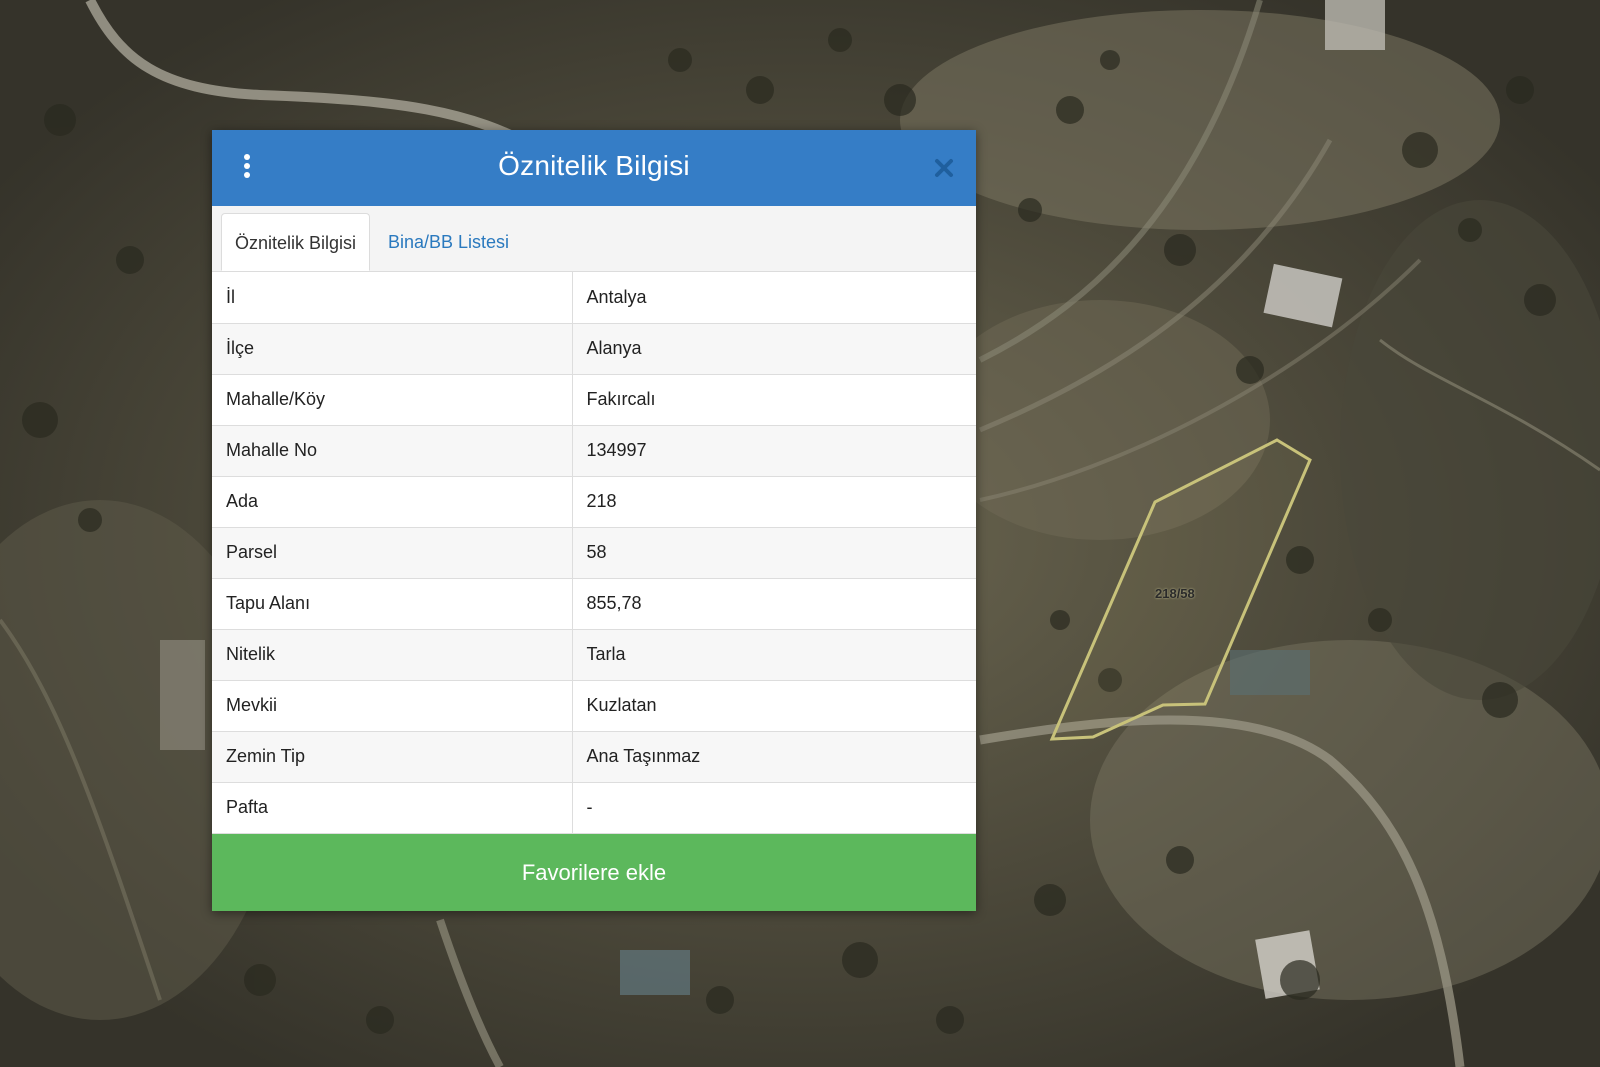  Describe the element at coordinates (774, 604) in the screenshot. I see `row-value: 855,78` at that location.